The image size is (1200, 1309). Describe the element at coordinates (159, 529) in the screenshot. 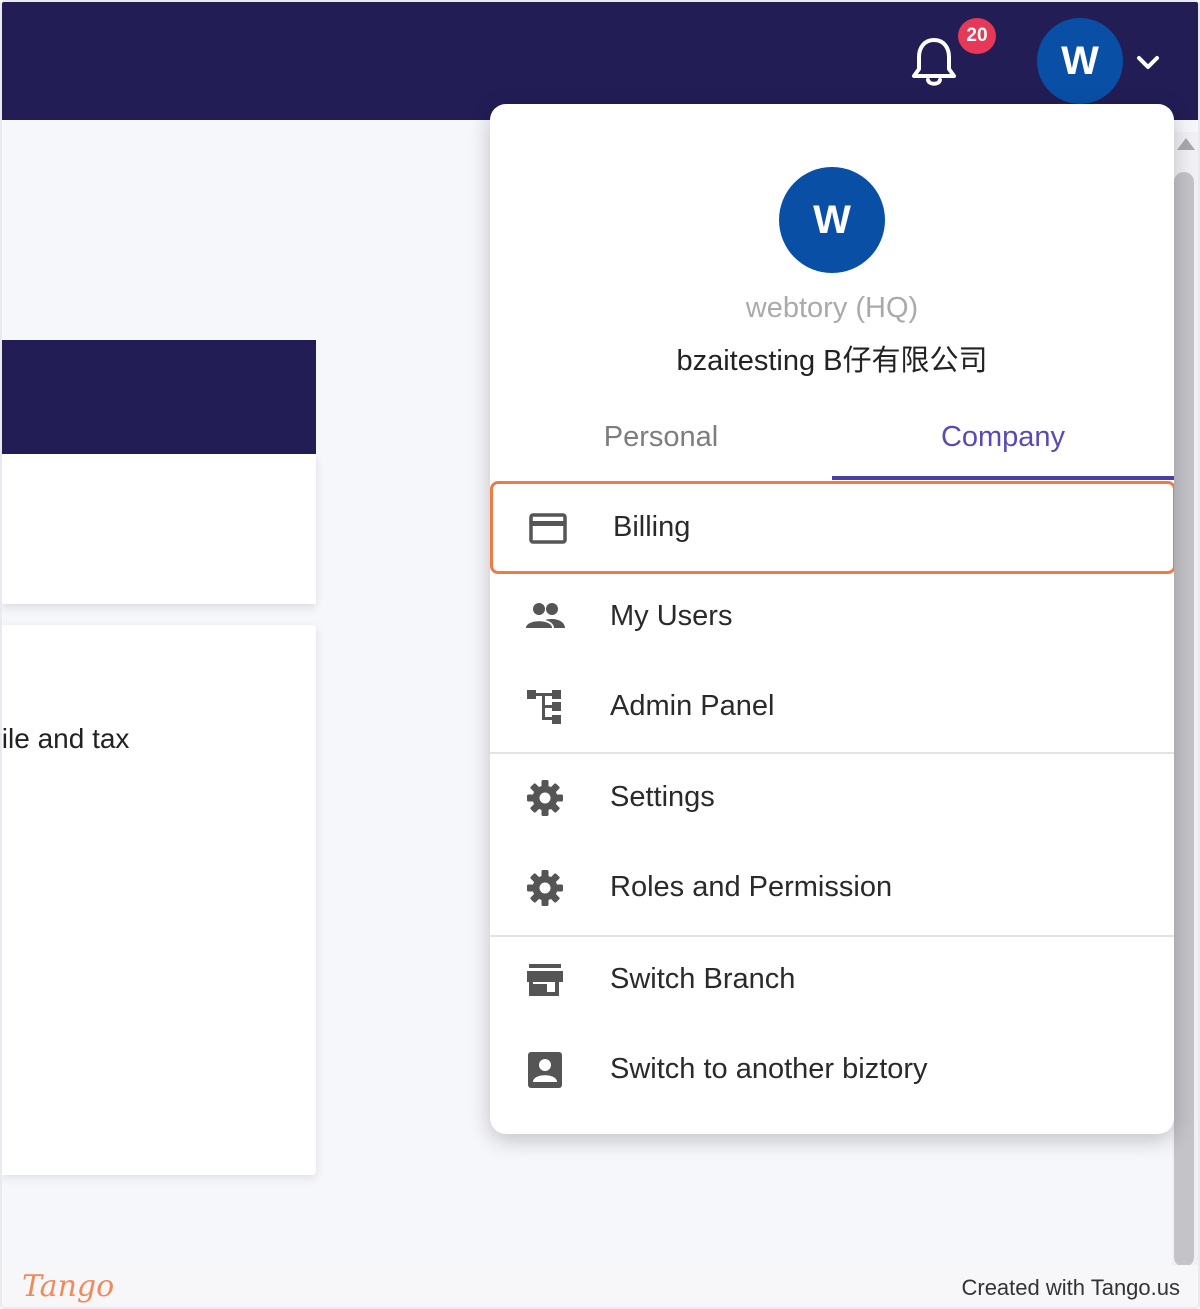

I see `background-card` at that location.